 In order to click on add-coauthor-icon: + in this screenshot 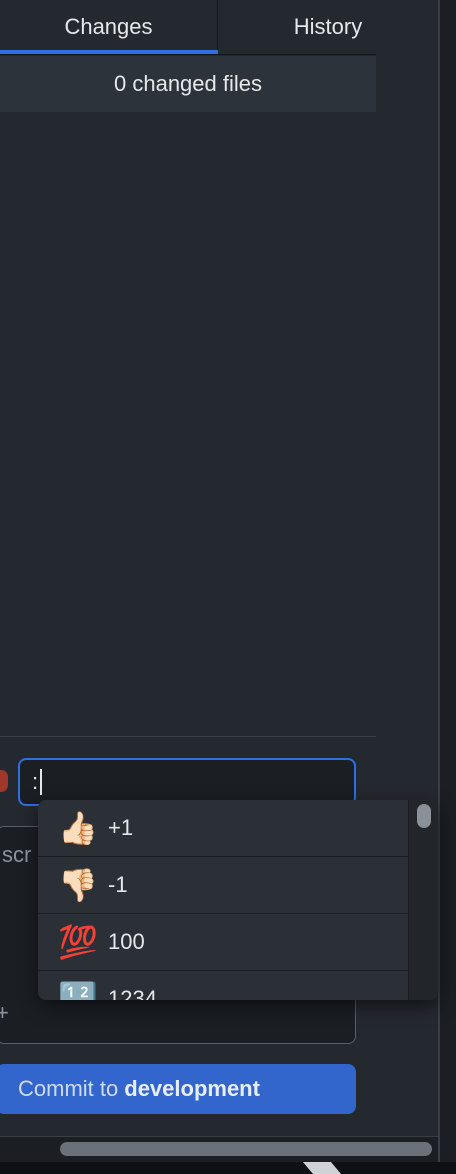, I will do `click(4, 1013)`.